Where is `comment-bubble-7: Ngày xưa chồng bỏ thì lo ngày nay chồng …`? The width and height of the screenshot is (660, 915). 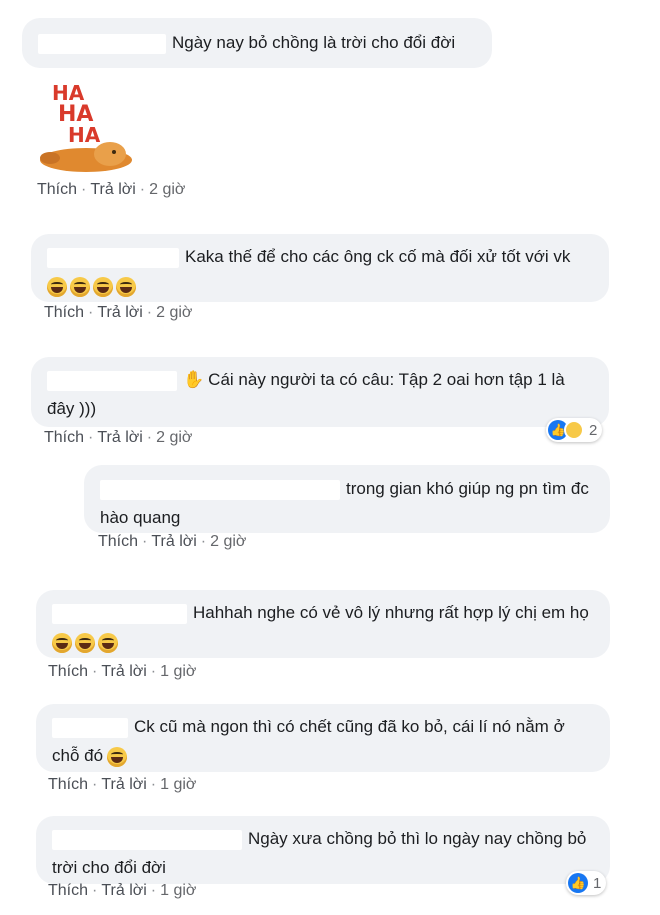 comment-bubble-7: Ngày xưa chồng bỏ thì lo ngày nay chồng … is located at coordinates (323, 850).